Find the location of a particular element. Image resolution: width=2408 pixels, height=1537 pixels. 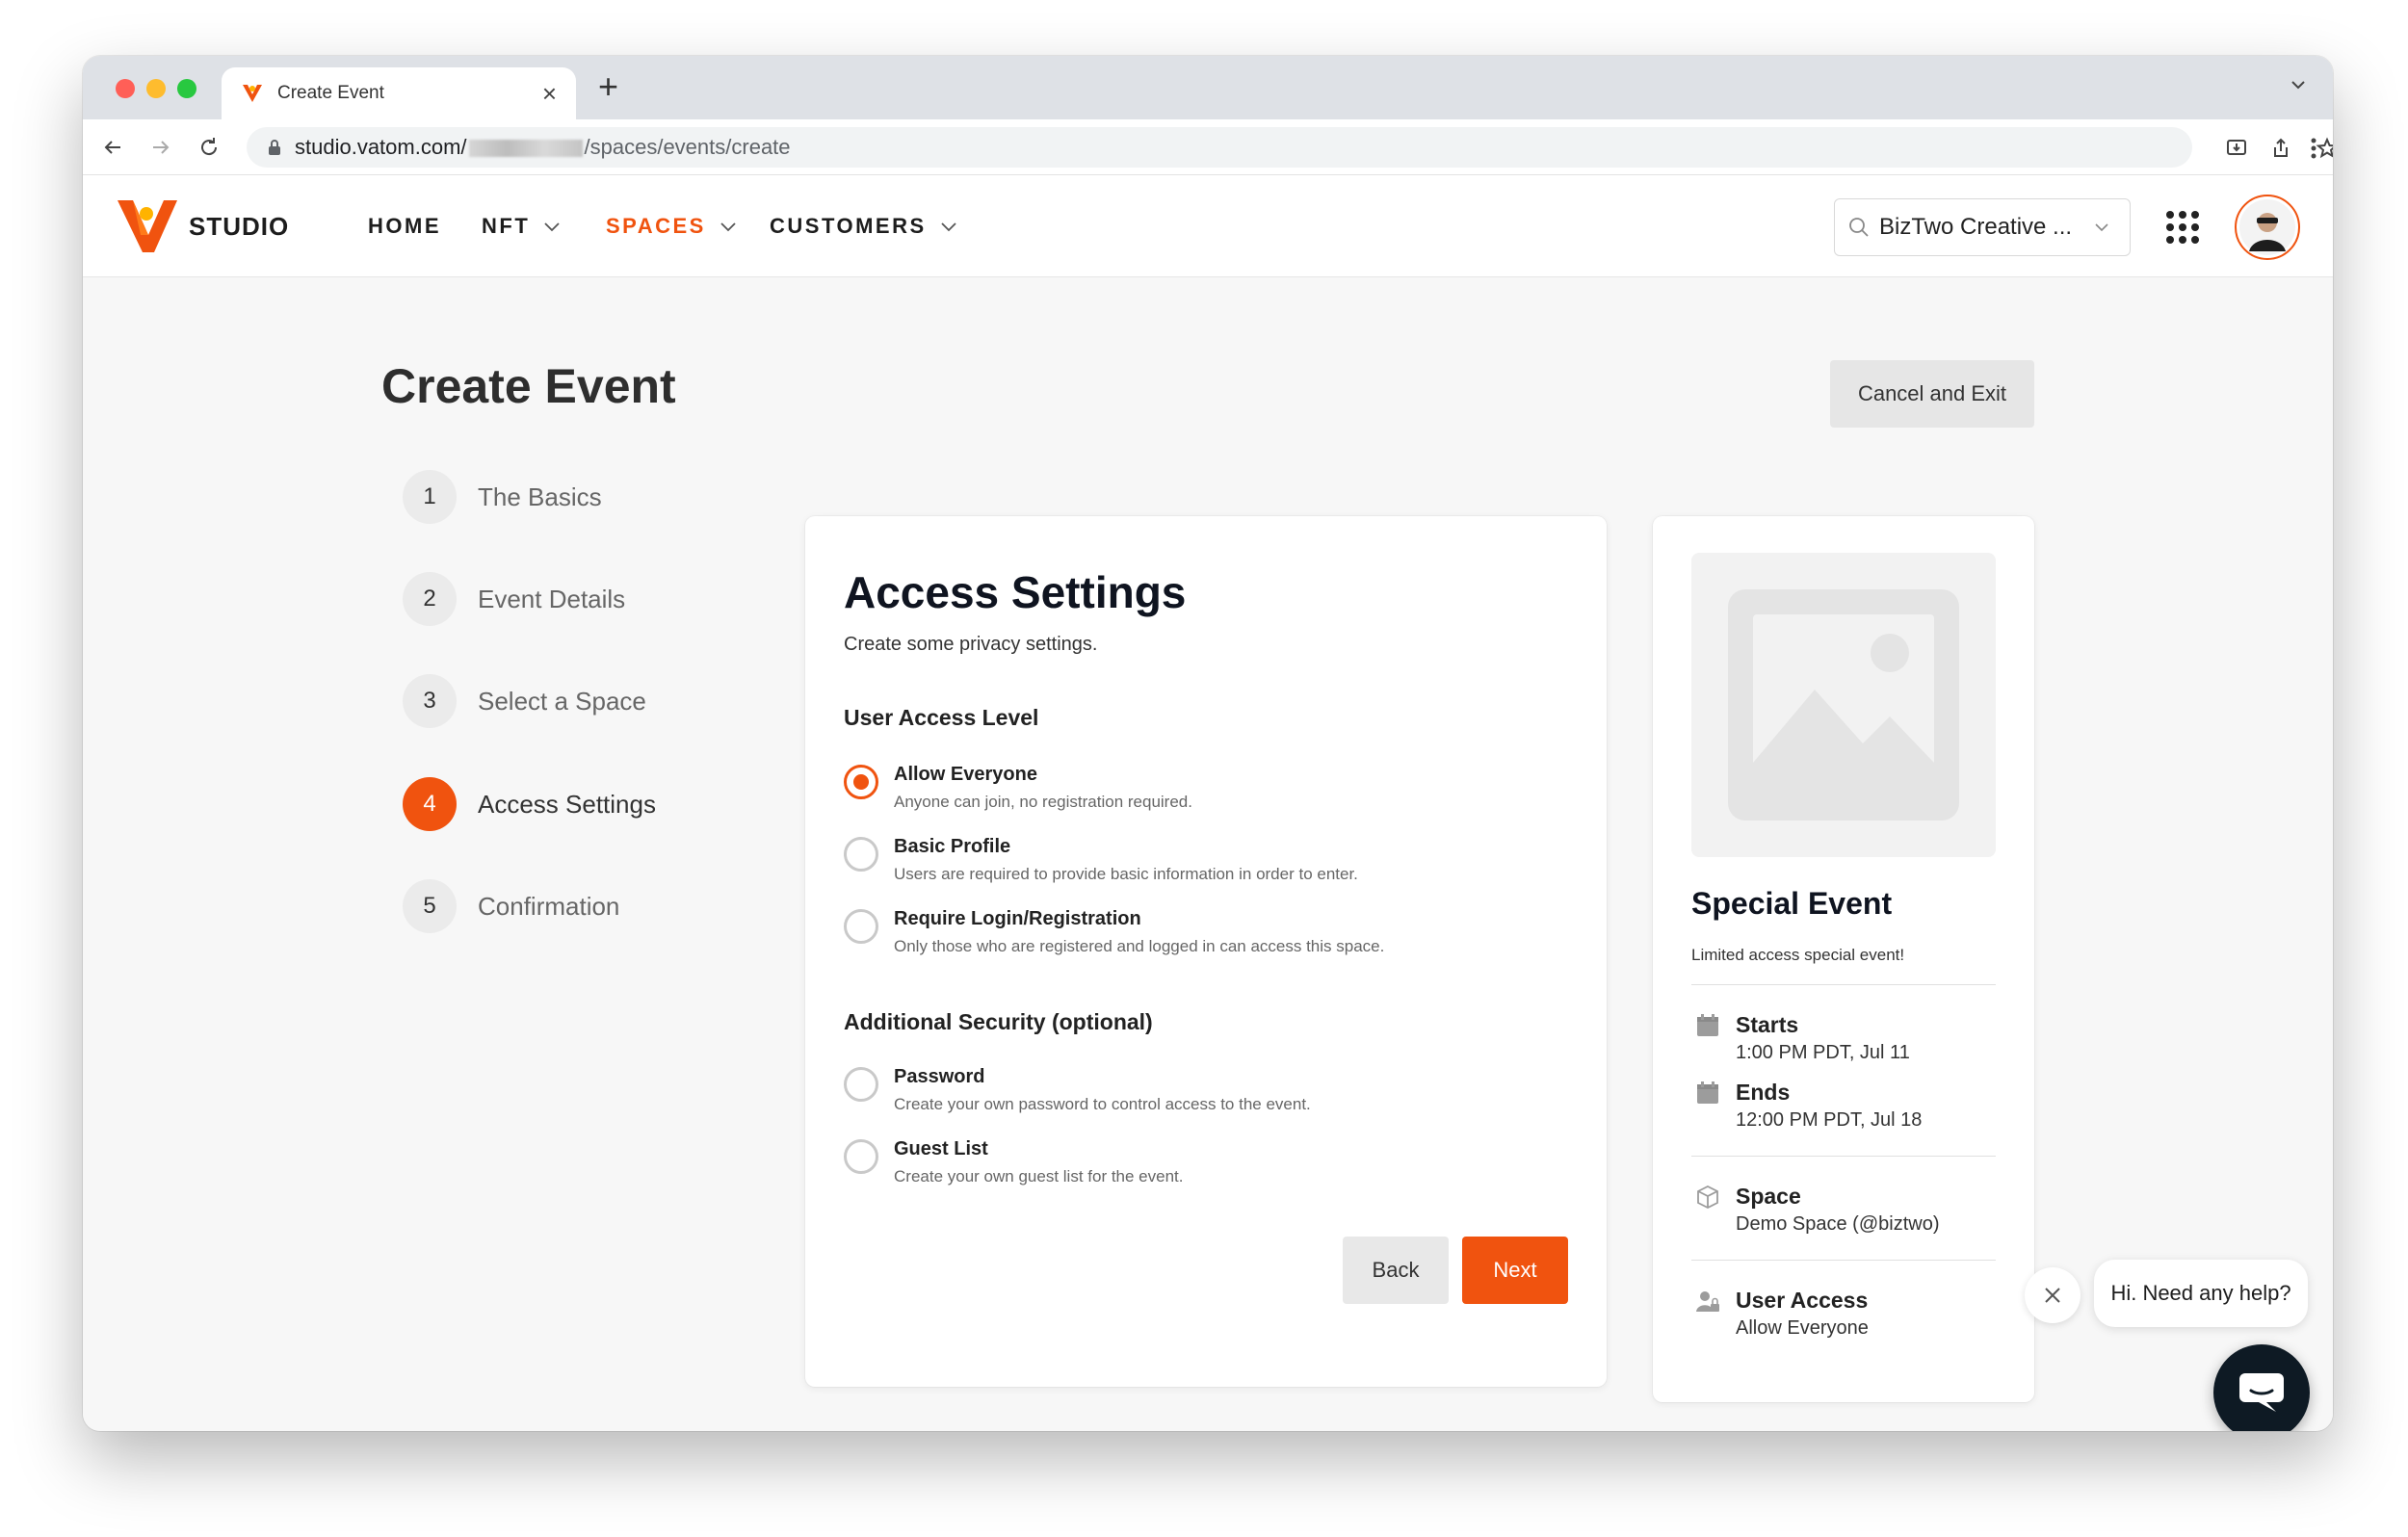

page-title: Create Event is located at coordinates (528, 386).